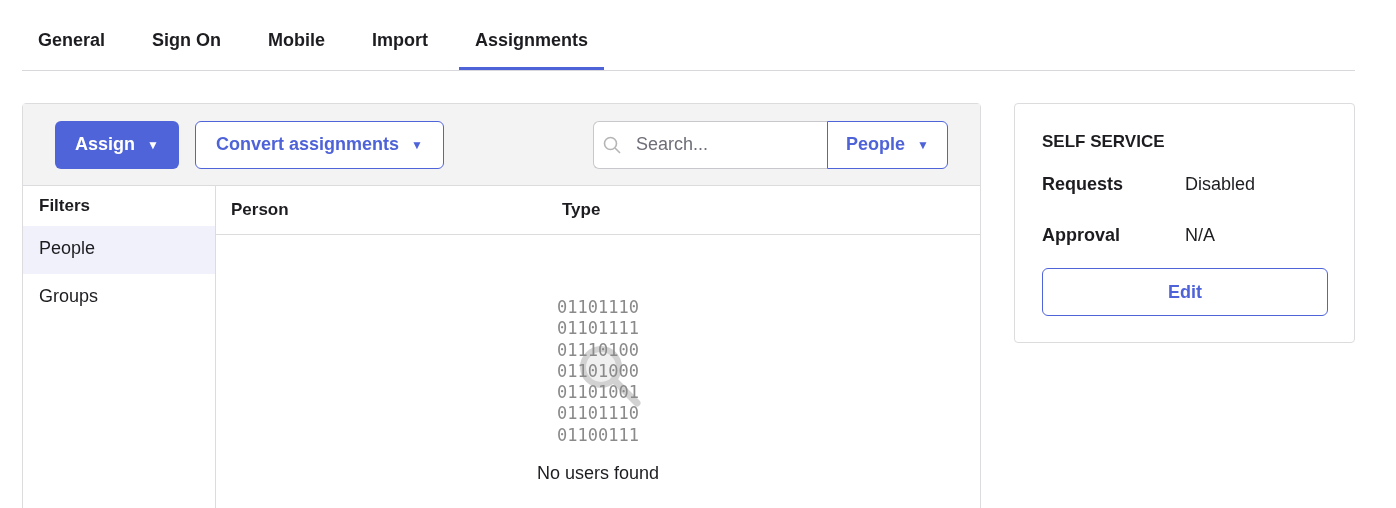  What do you see at coordinates (1081, 235) in the screenshot?
I see `setting-label: Approval` at bounding box center [1081, 235].